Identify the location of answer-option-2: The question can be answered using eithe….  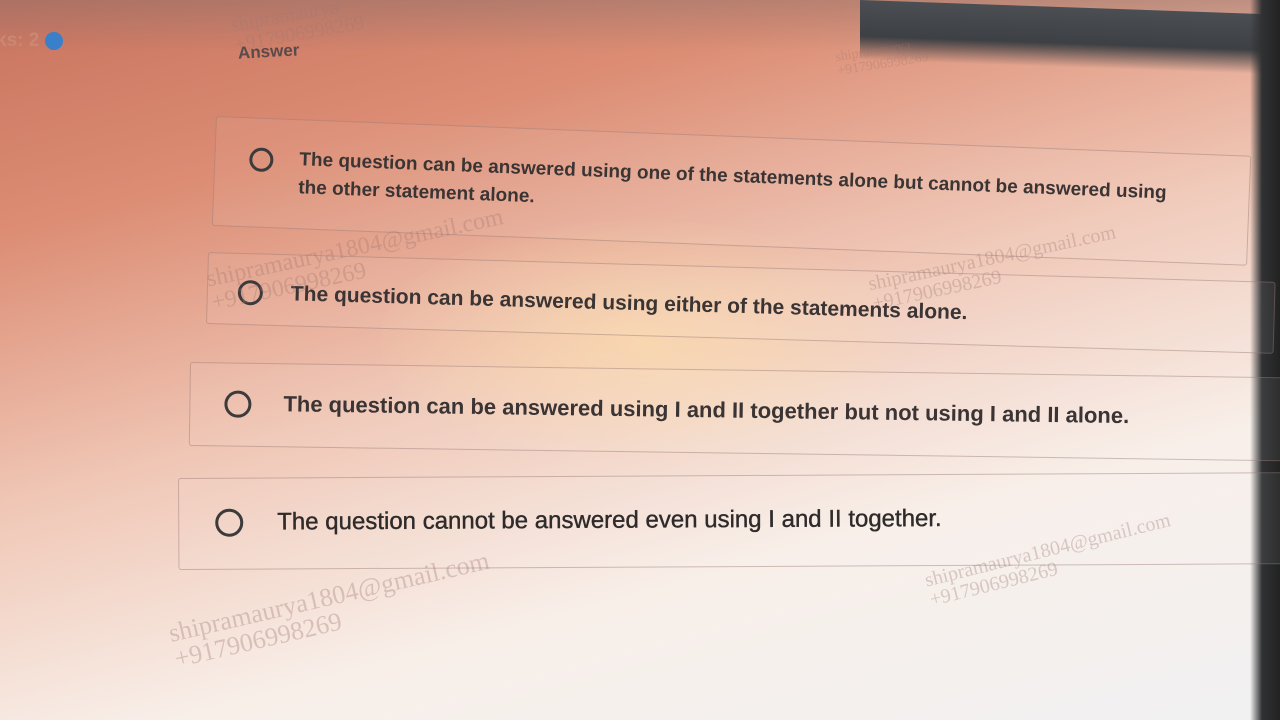
(740, 303).